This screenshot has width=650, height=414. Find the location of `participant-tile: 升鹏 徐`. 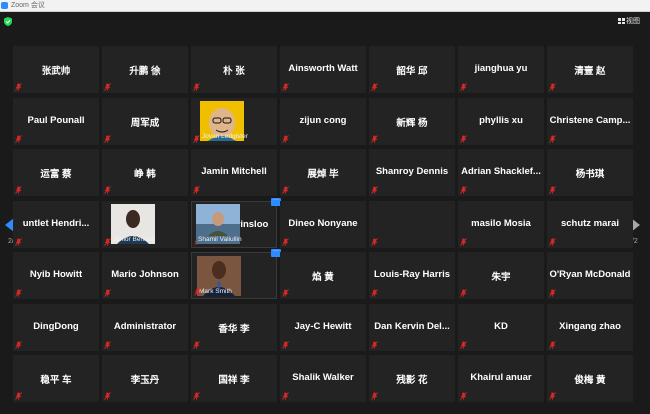

participant-tile: 升鹏 徐 is located at coordinates (145, 69).